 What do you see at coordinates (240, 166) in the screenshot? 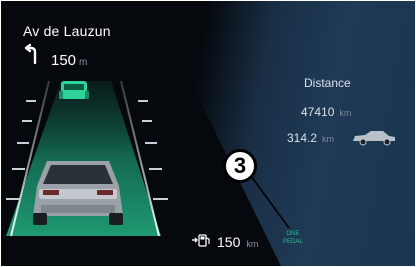
I see `callout-badge: 3` at bounding box center [240, 166].